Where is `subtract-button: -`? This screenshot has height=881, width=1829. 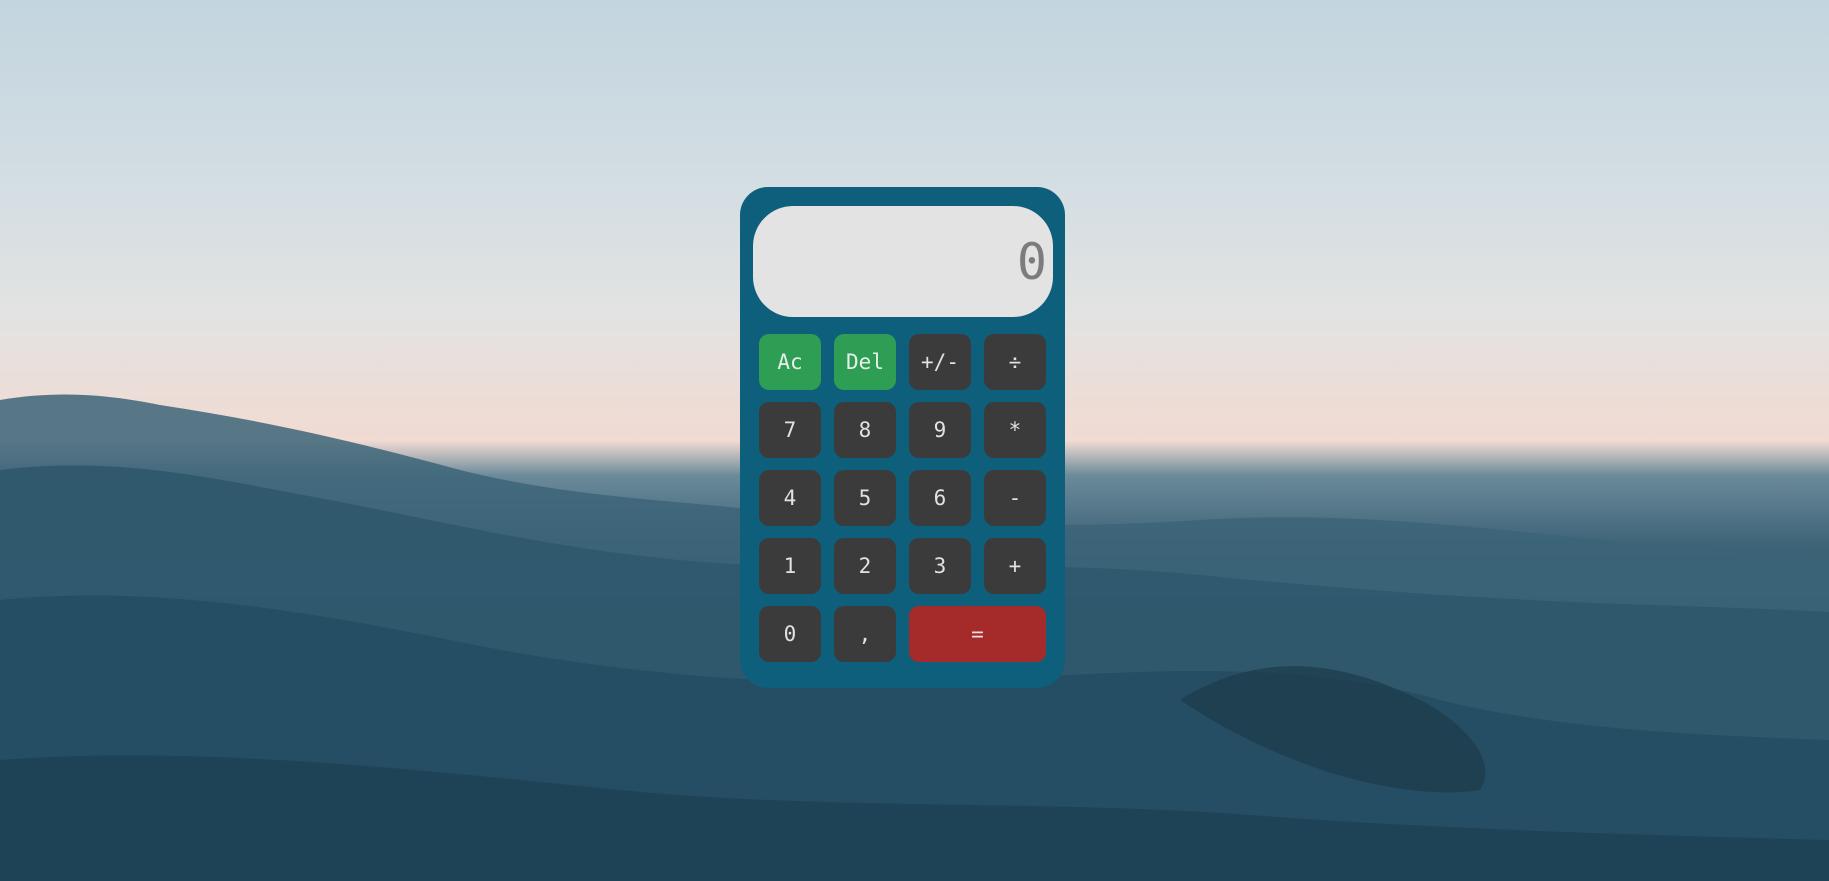
subtract-button: - is located at coordinates (1015, 498).